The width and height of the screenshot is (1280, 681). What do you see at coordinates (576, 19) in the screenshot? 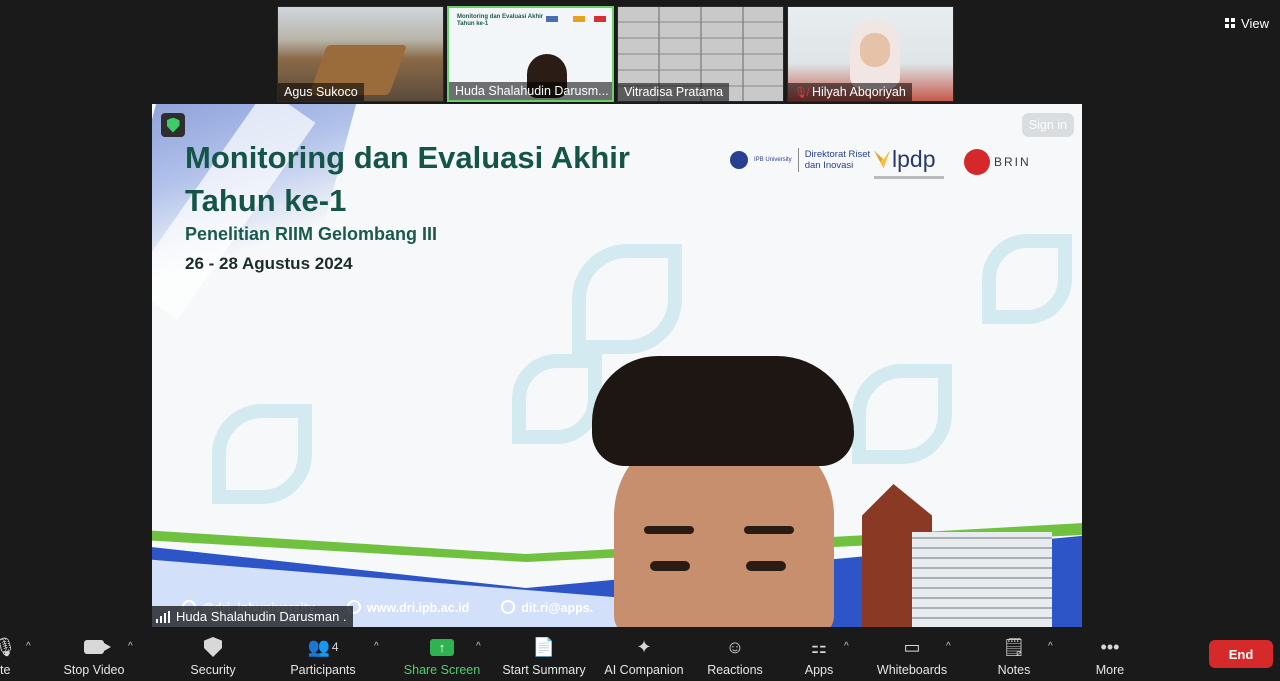
I see `mini-slide-logos` at bounding box center [576, 19].